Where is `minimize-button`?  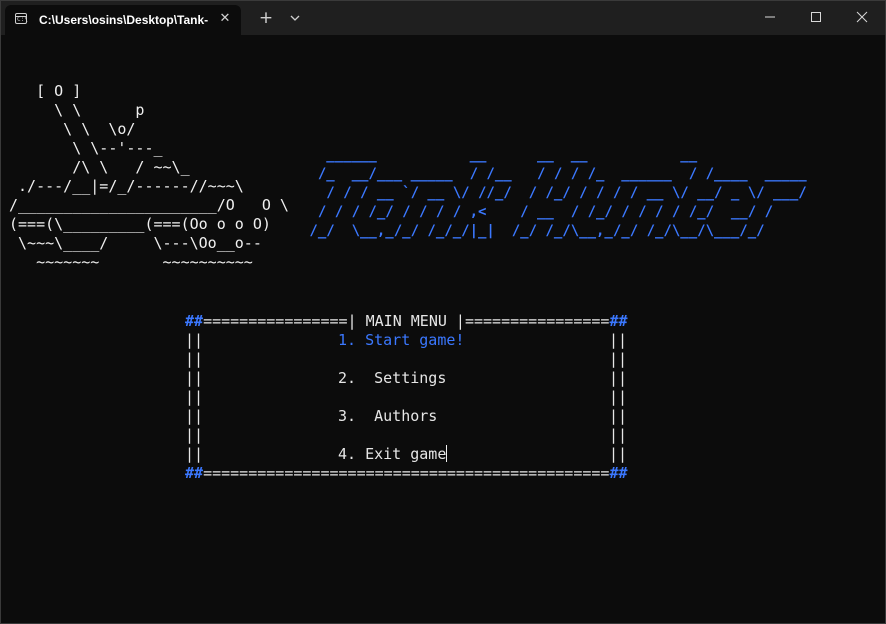
minimize-button is located at coordinates (770, 17).